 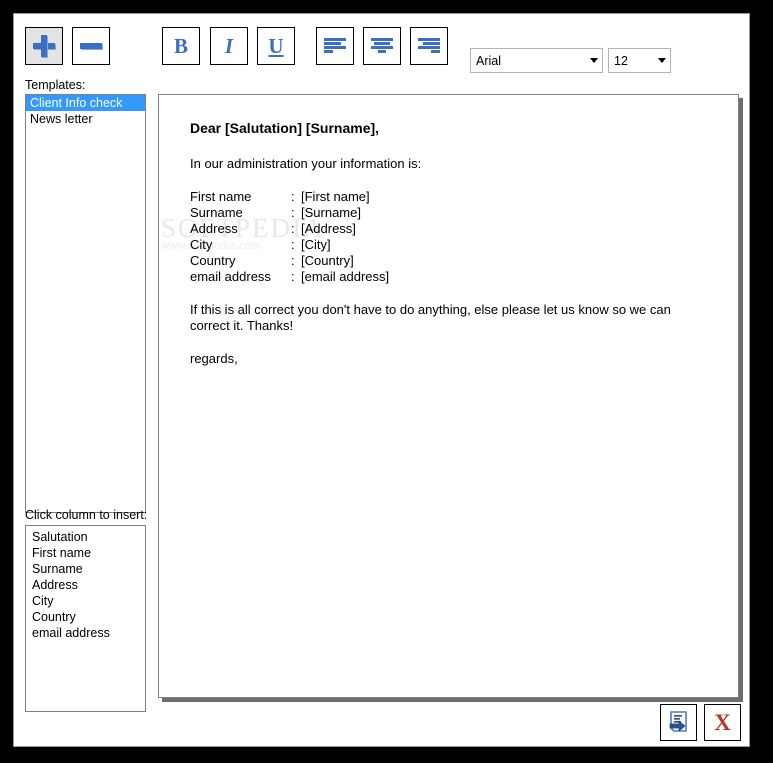 I want to click on add-template-button, so click(x=44, y=46).